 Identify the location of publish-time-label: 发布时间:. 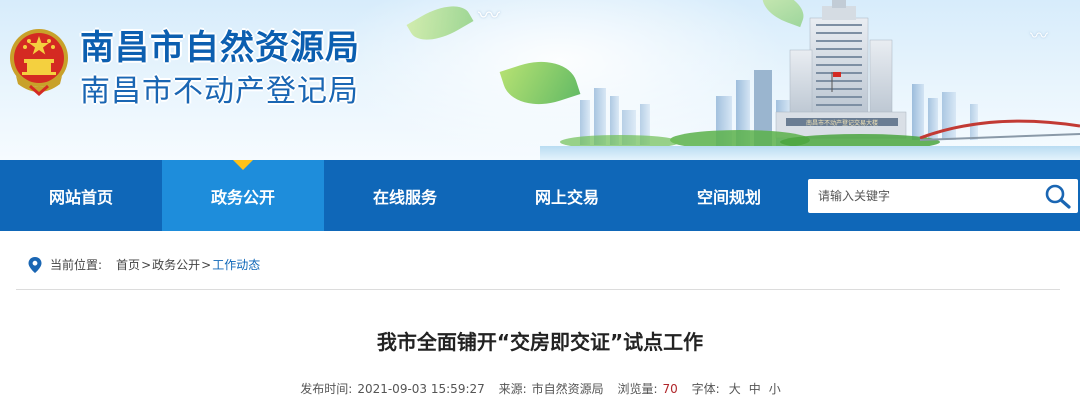
(326, 389).